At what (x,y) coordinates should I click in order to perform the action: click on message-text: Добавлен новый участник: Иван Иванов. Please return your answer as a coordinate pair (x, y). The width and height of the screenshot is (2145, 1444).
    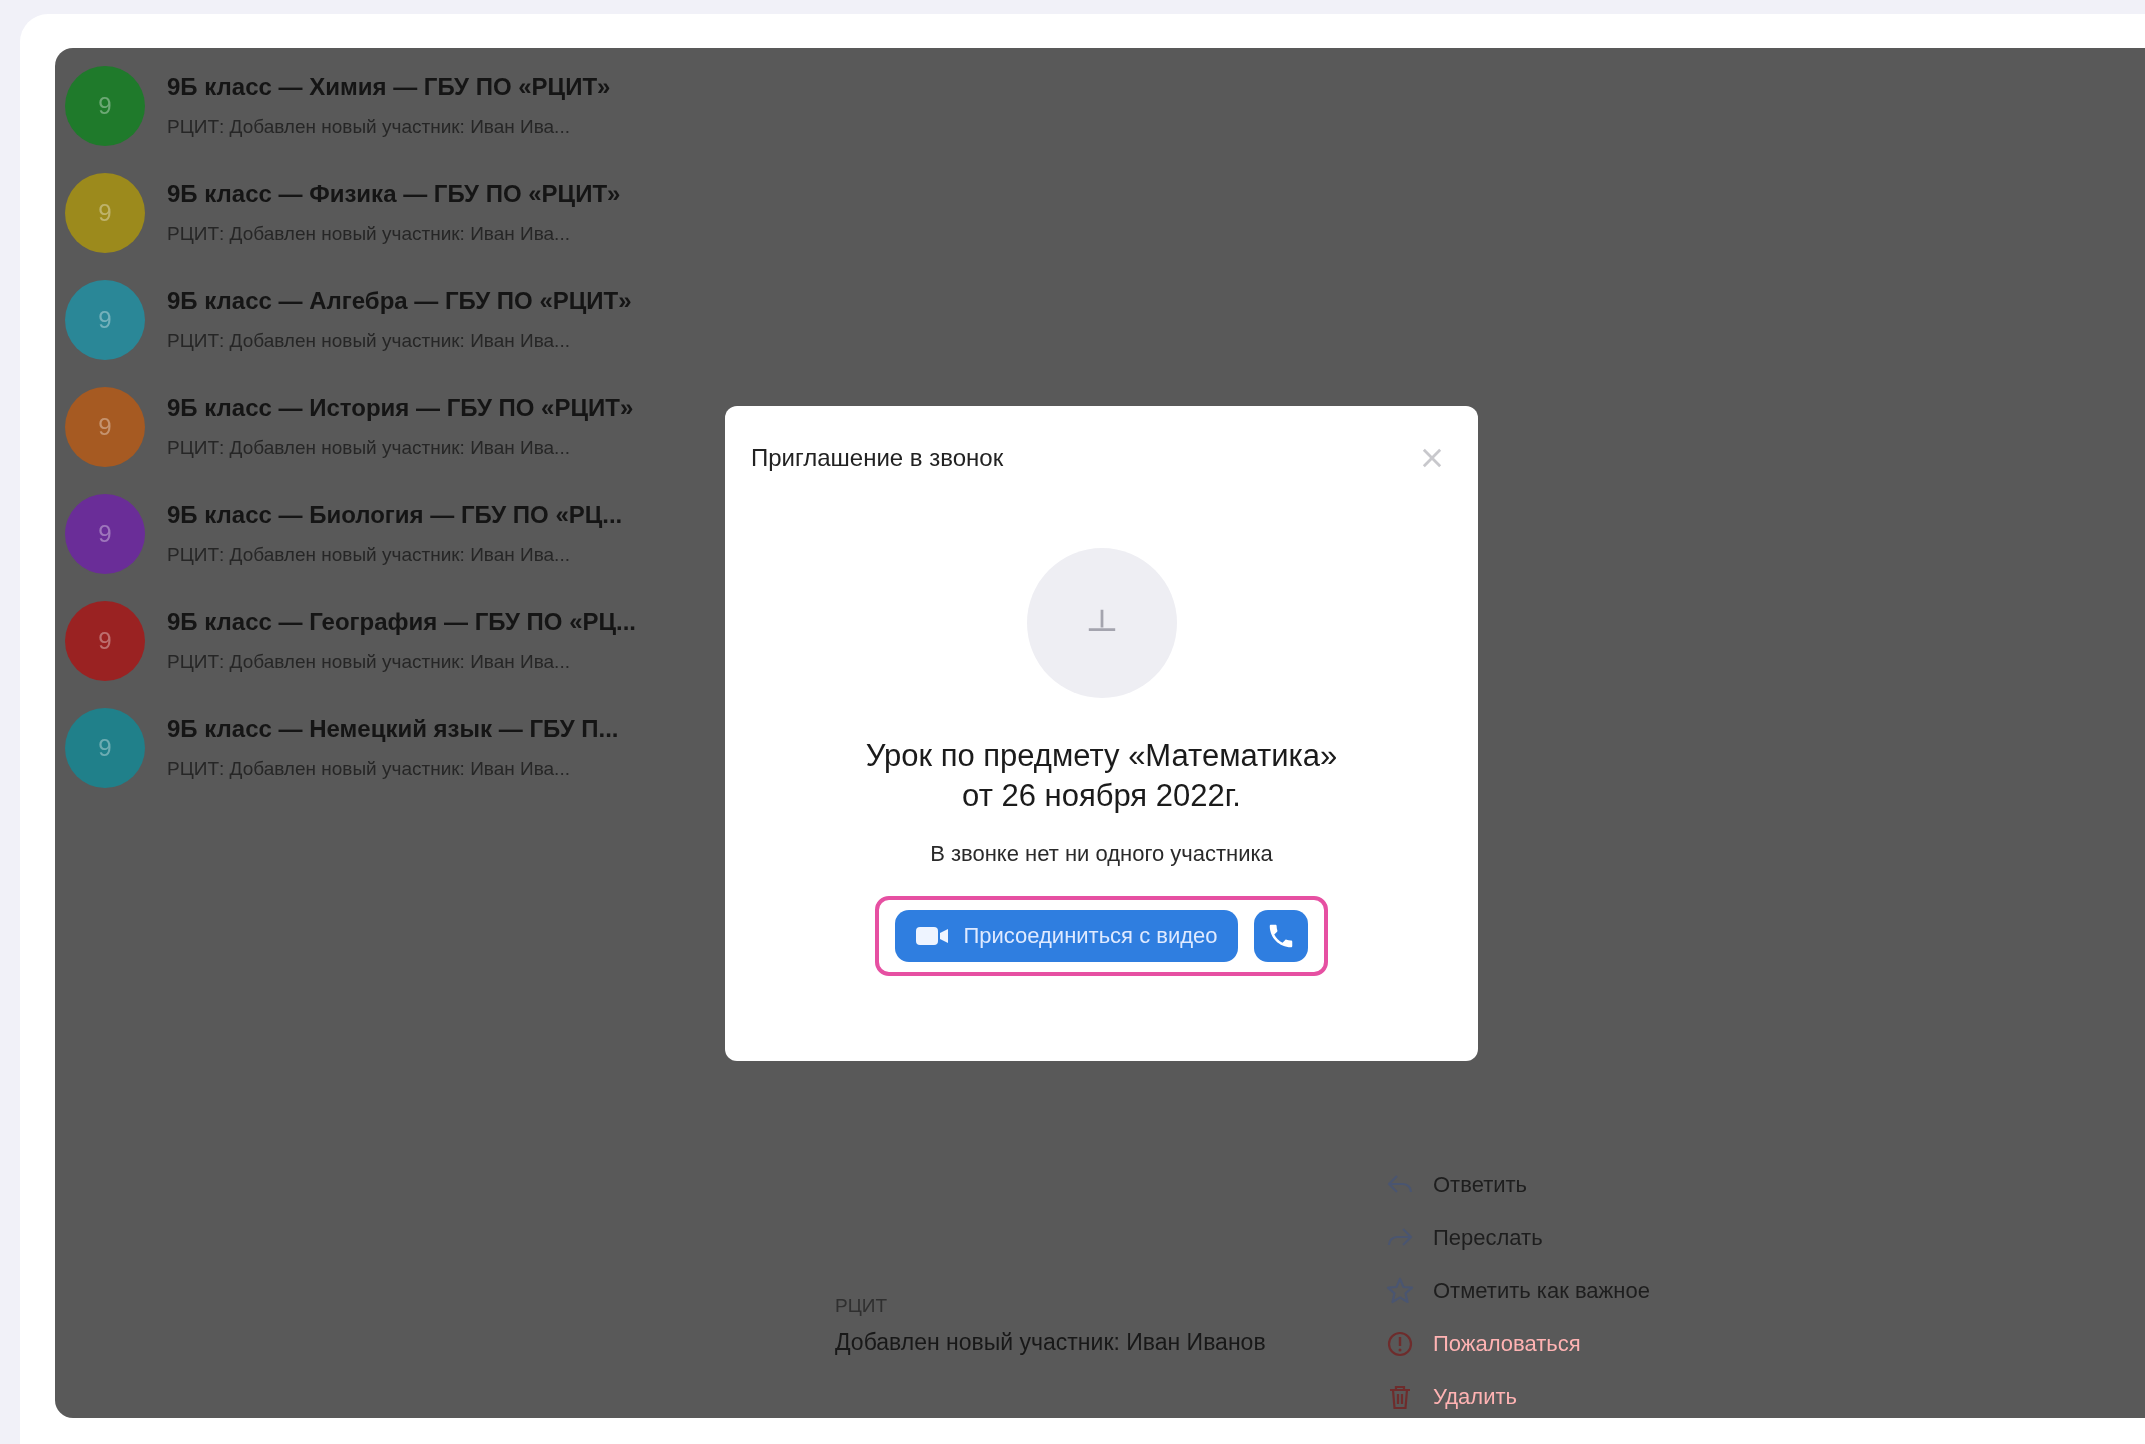
    Looking at the image, I should click on (1050, 1342).